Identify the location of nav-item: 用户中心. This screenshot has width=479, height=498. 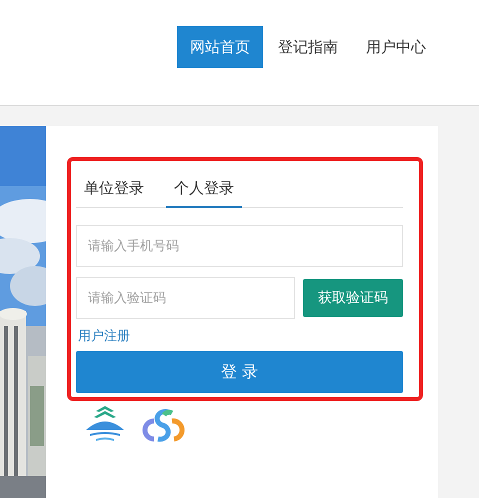
(396, 47).